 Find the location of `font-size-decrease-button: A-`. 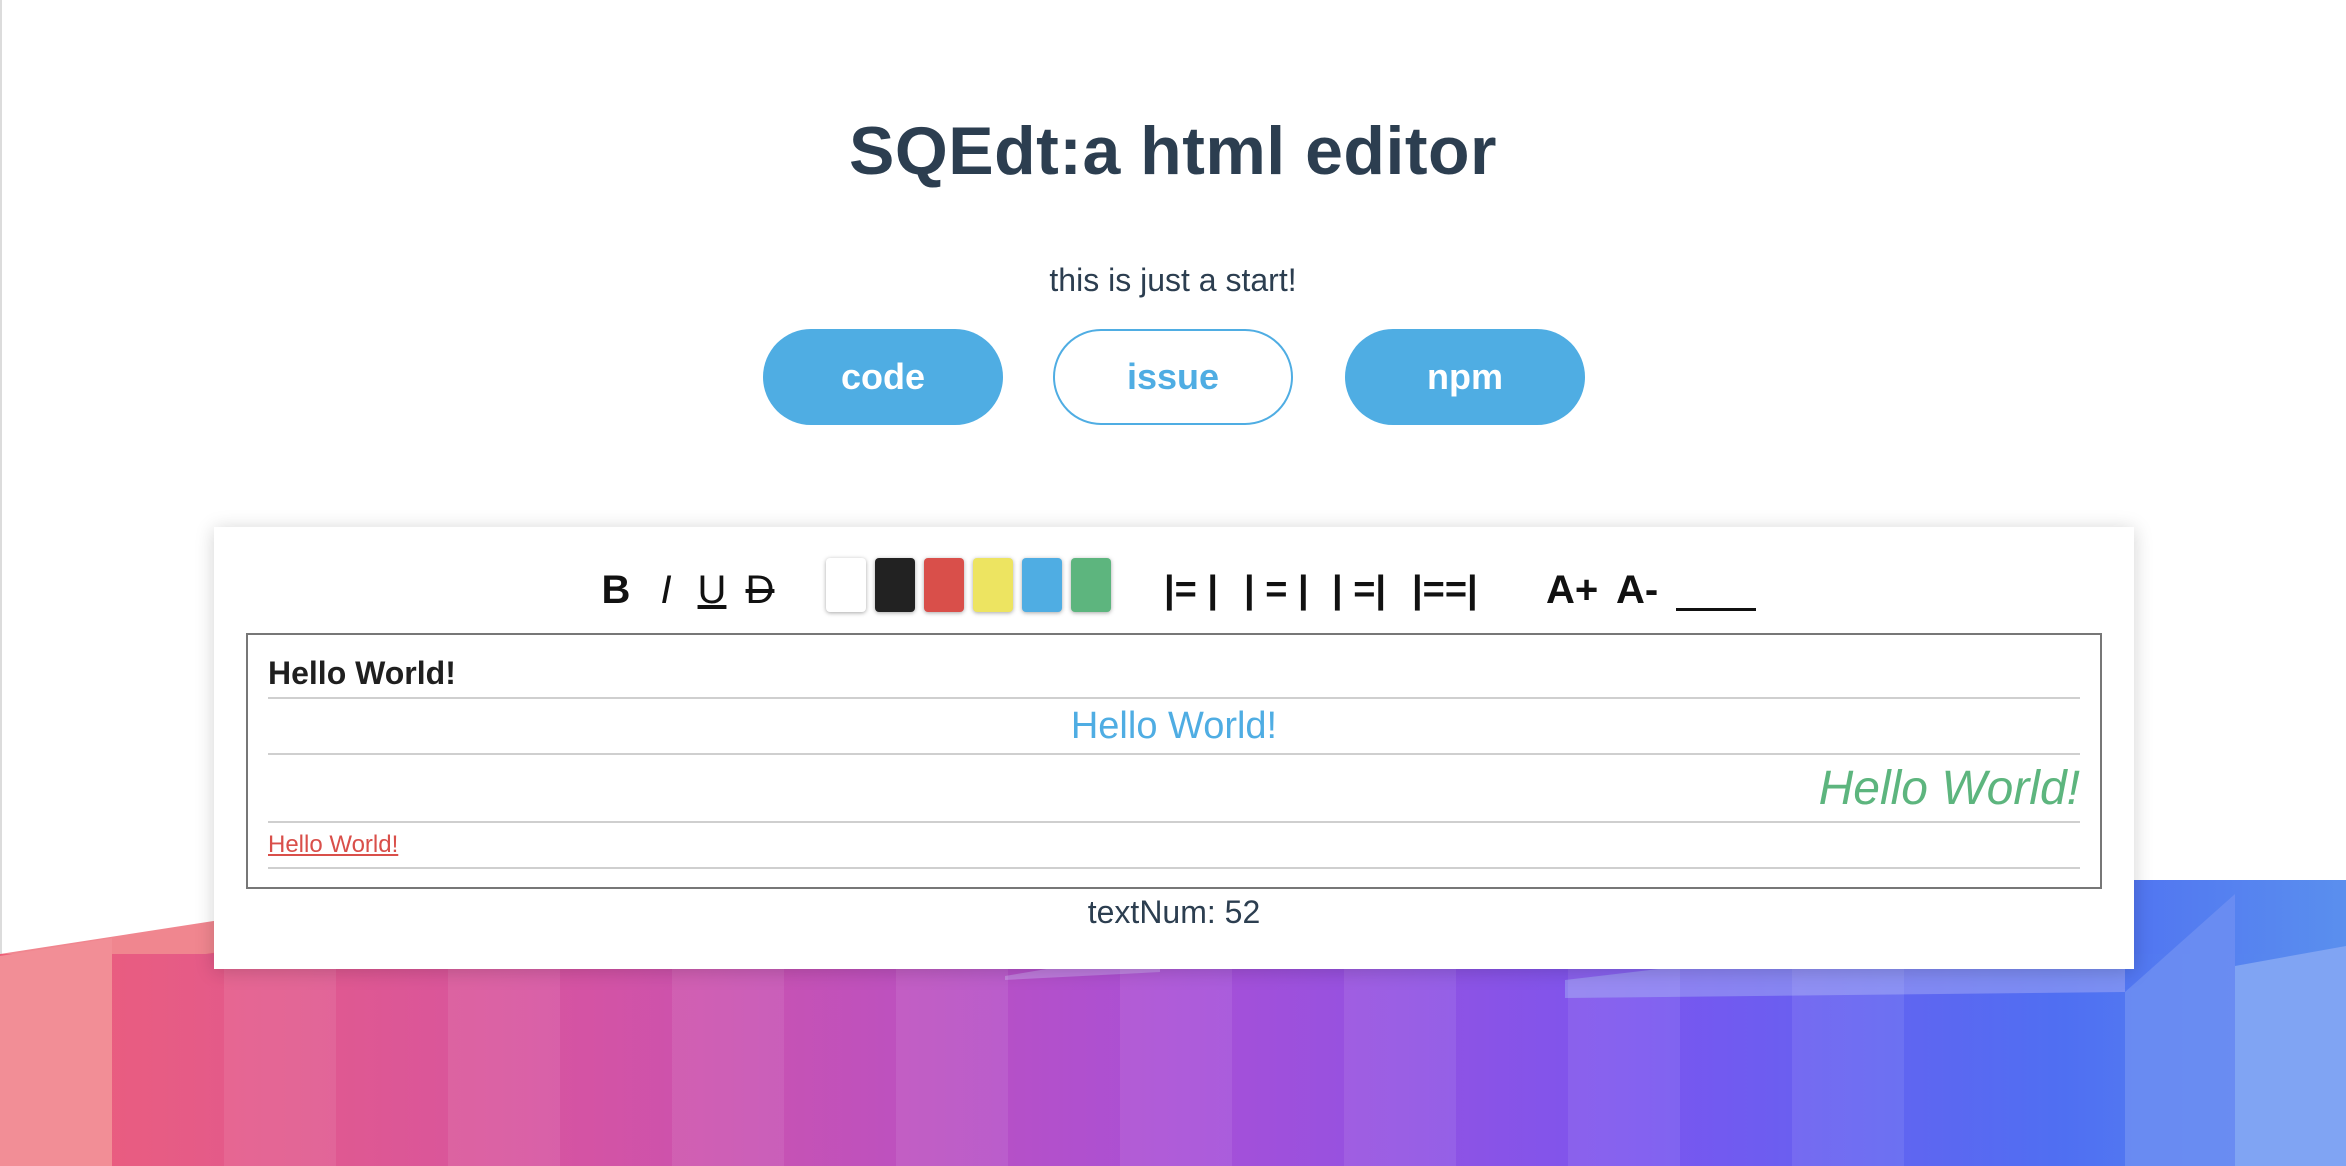

font-size-decrease-button: A- is located at coordinates (1637, 590).